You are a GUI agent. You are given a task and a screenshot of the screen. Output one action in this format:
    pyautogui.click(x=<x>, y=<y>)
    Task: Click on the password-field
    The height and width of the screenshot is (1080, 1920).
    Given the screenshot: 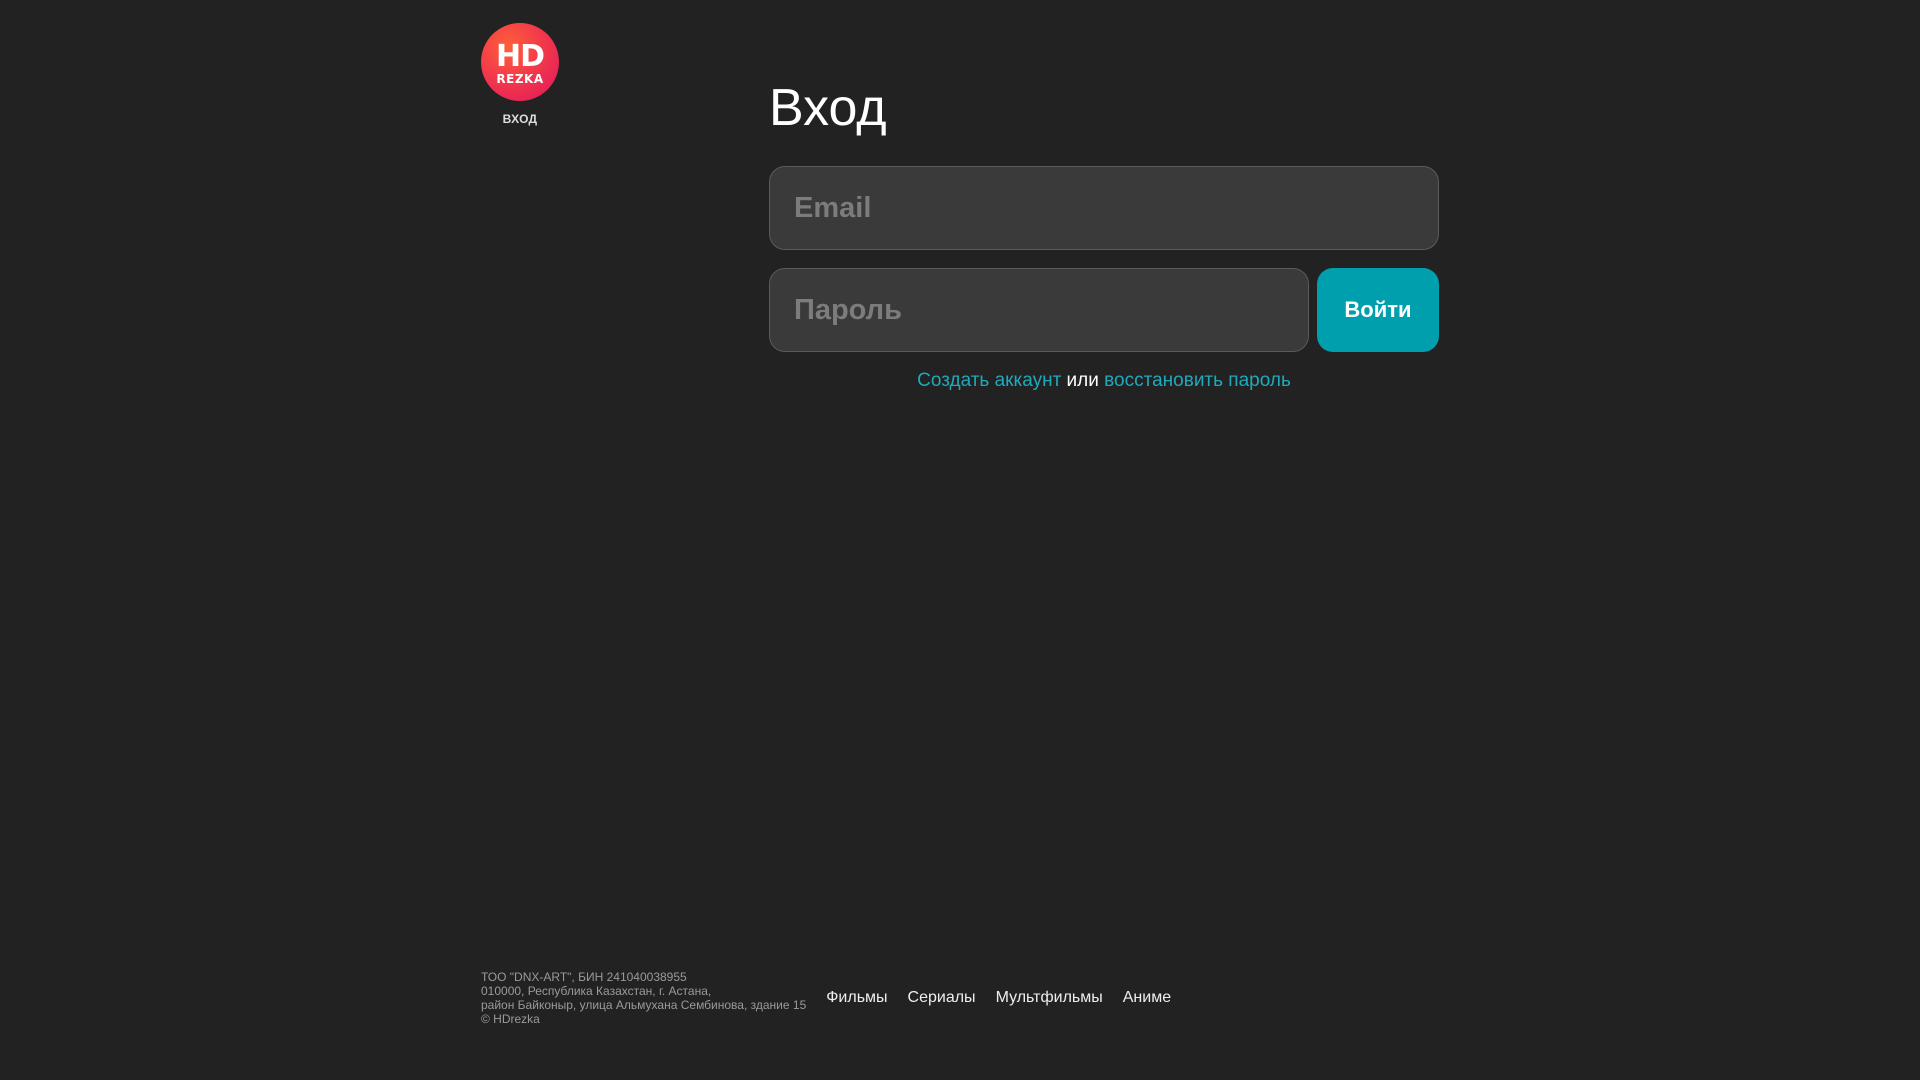 What is the action you would take?
    pyautogui.click(x=1039, y=310)
    